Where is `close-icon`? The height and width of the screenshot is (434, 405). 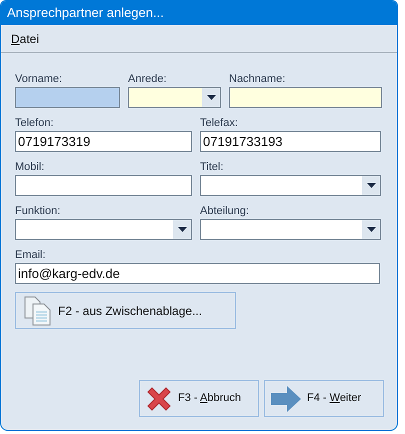
close-icon is located at coordinates (159, 399).